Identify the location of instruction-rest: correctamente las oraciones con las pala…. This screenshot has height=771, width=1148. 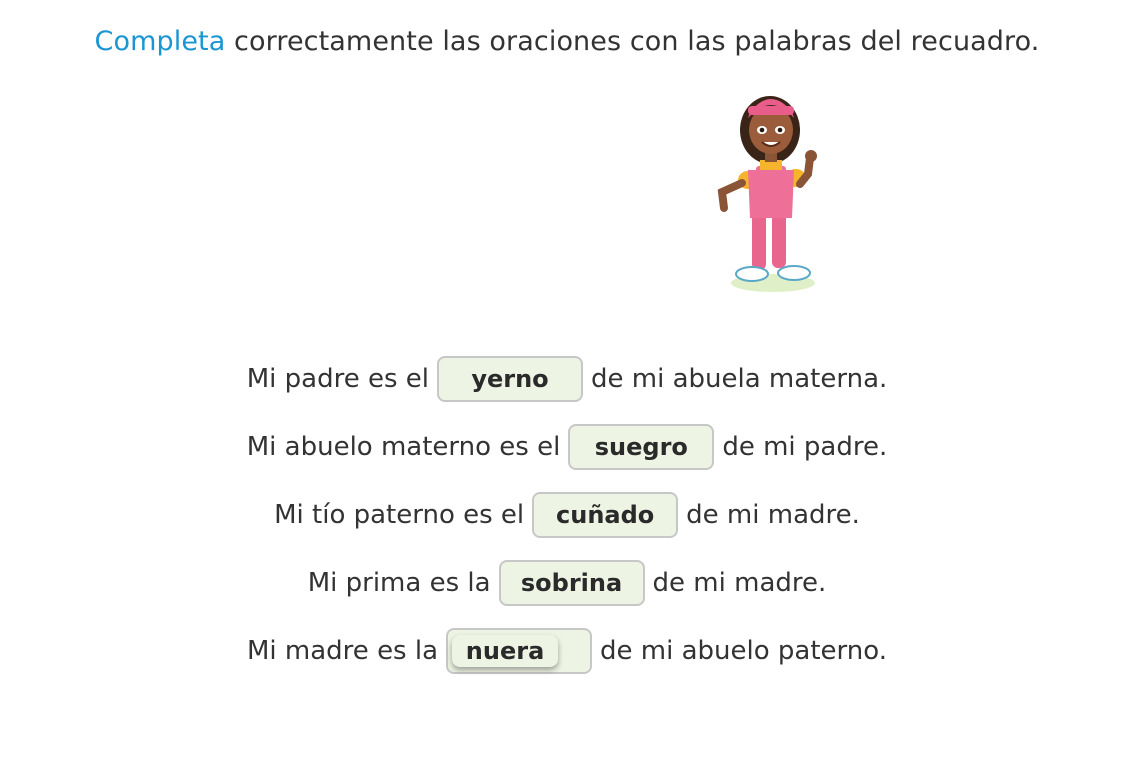
(632, 41).